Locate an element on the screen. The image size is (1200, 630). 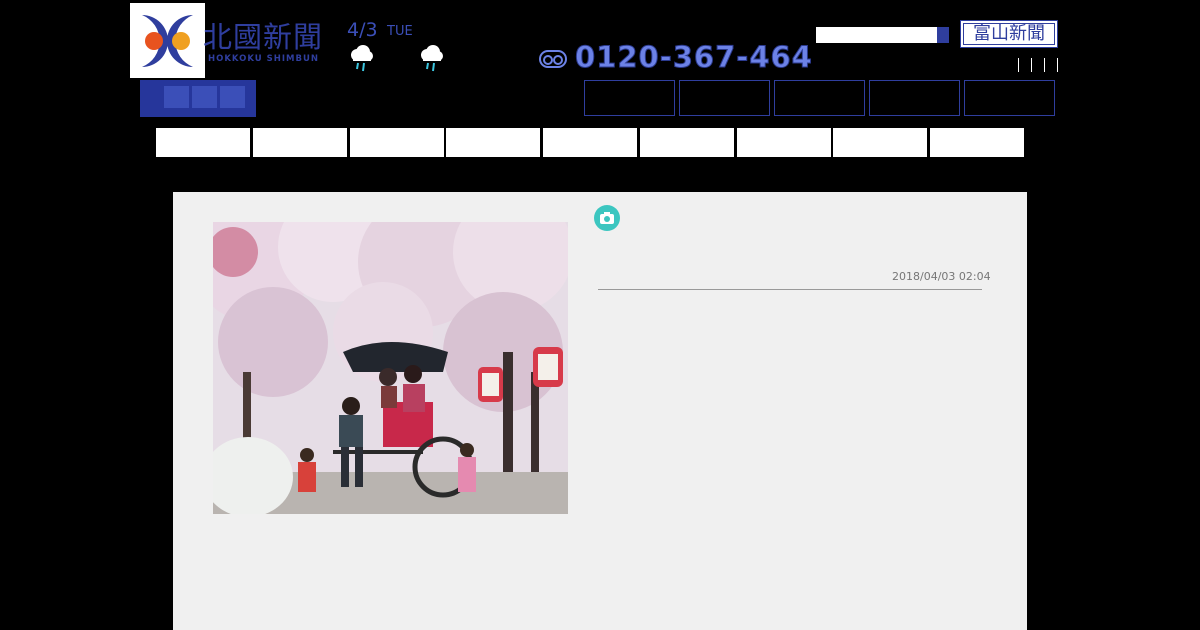
article-timestamp: 2018/04/03 02:04 is located at coordinates (941, 276).